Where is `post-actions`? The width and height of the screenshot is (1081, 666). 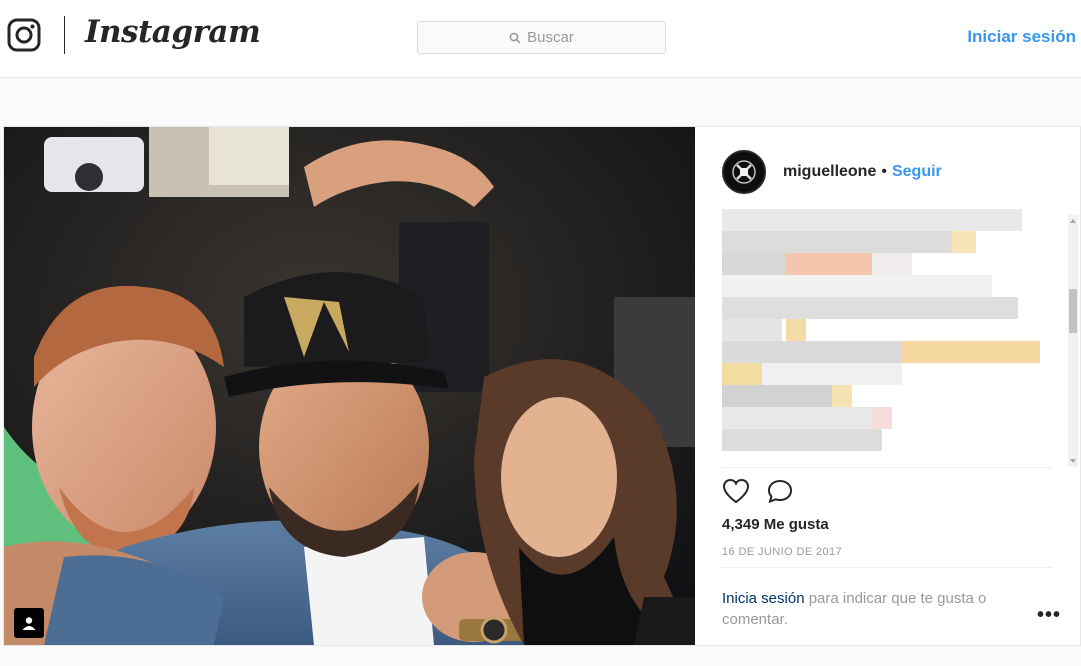
post-actions is located at coordinates (758, 491).